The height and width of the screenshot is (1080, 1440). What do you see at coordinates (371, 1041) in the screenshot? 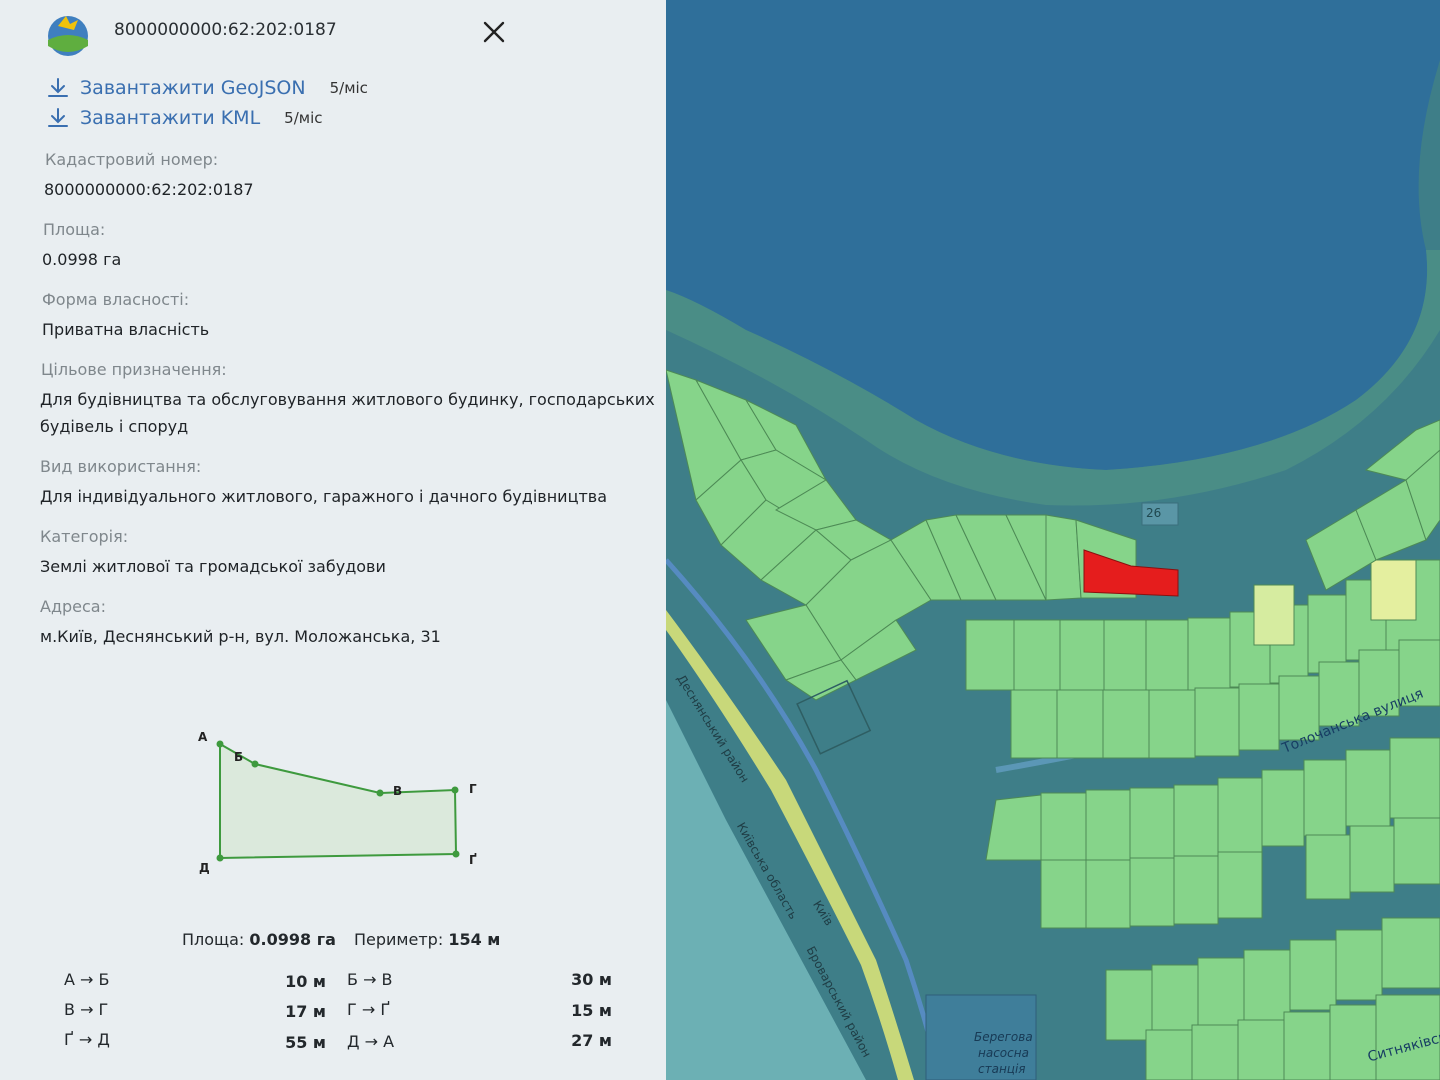
I see `segment-name: Д → А` at bounding box center [371, 1041].